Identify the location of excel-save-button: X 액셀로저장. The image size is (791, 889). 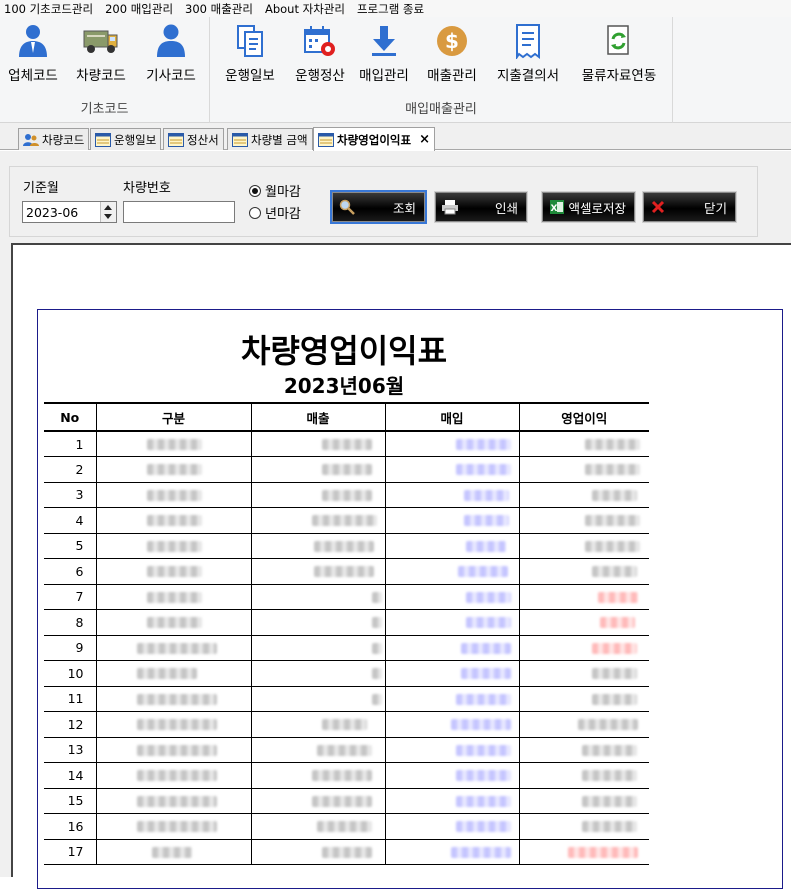
(588, 207).